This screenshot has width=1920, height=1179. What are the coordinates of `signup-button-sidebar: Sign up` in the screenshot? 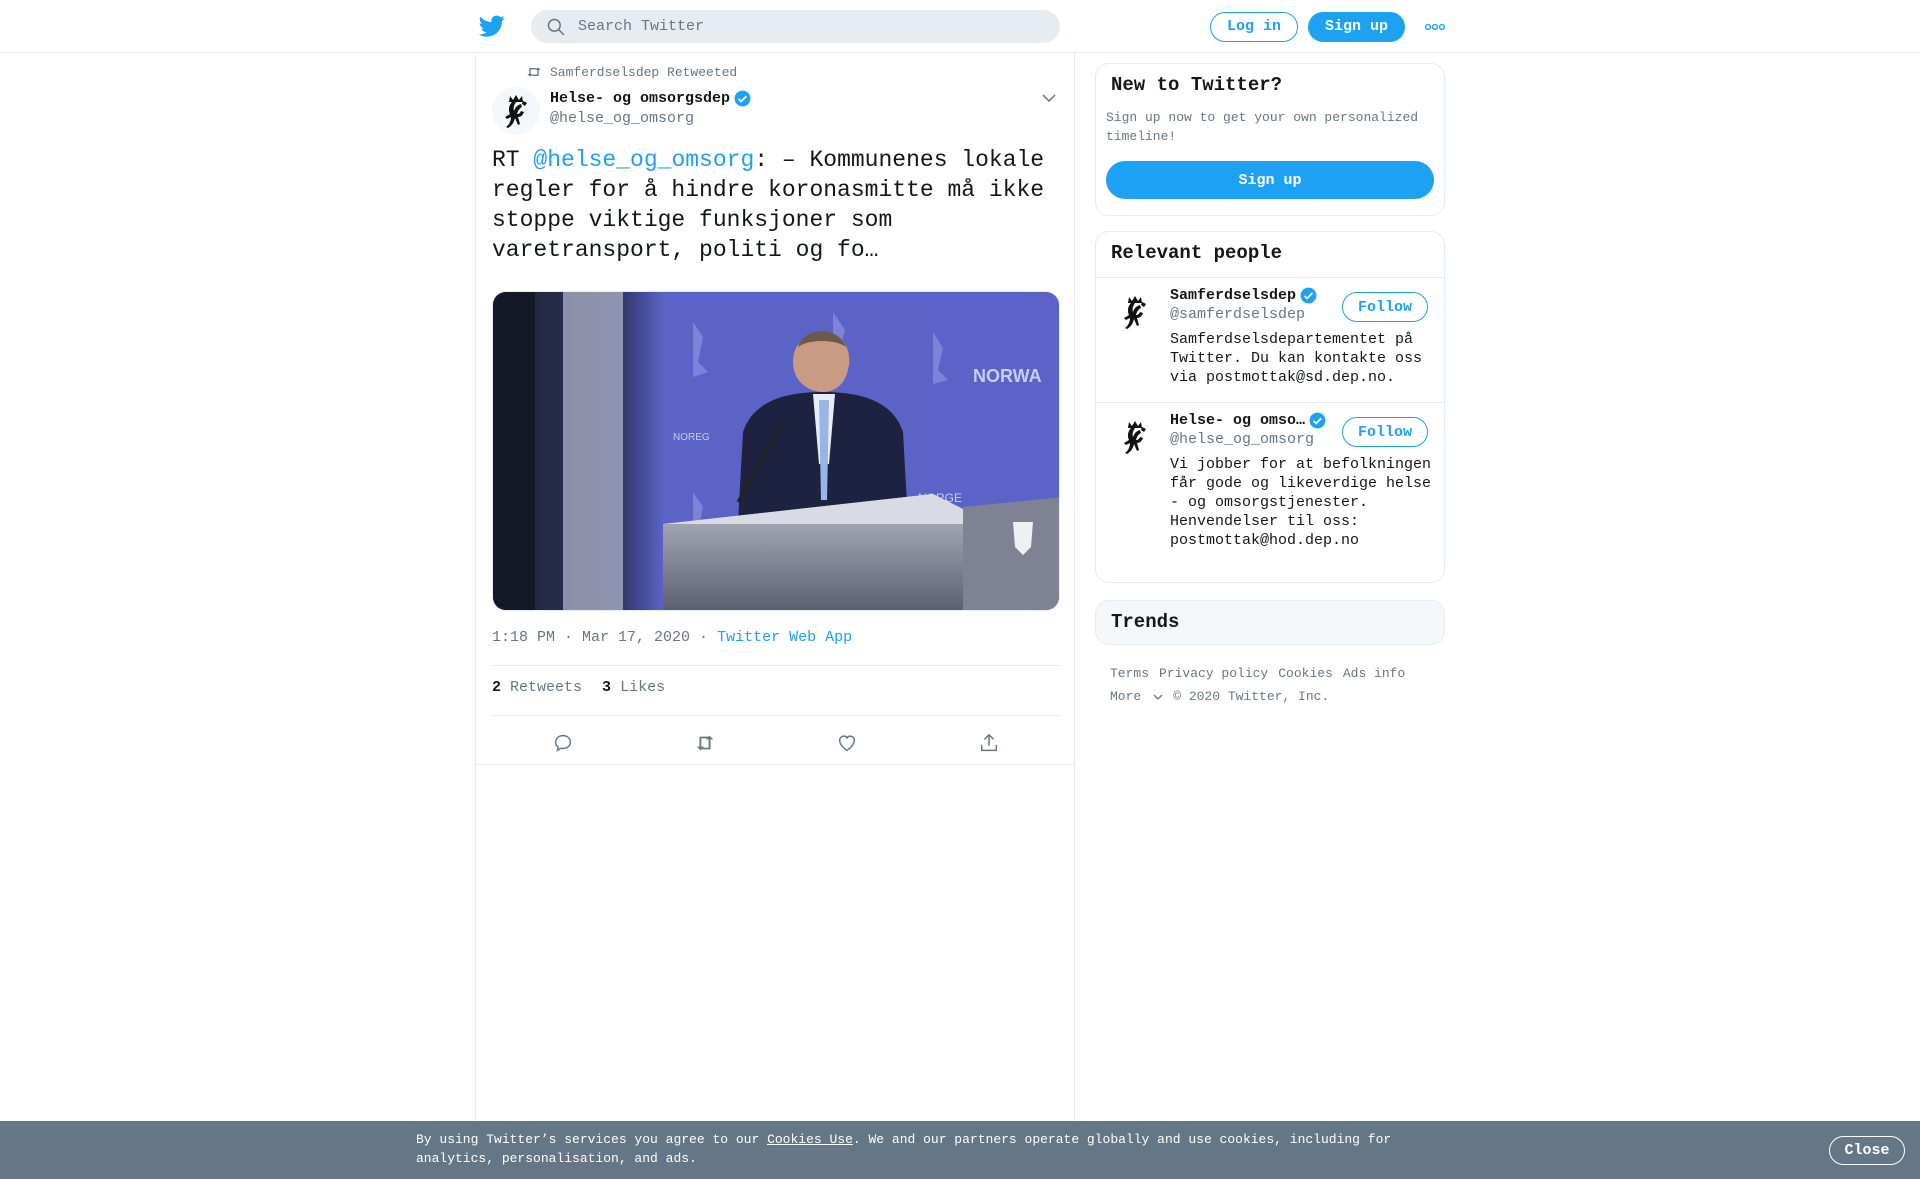 It's located at (1270, 180).